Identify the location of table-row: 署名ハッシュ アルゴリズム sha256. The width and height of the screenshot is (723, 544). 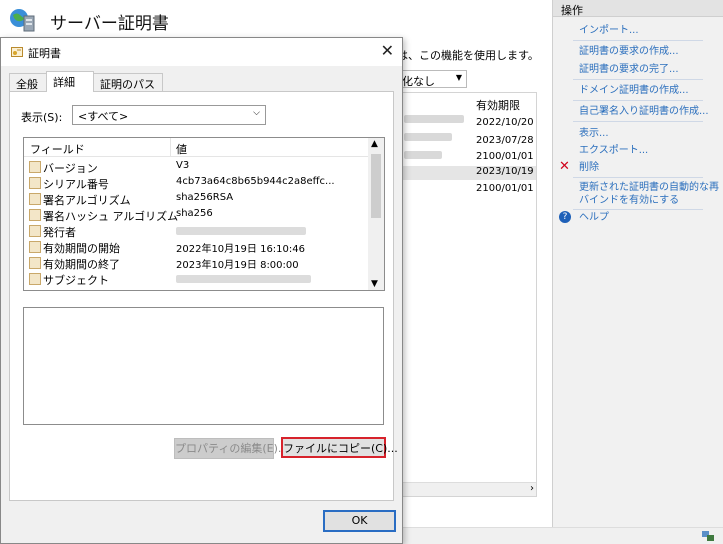
(196, 215).